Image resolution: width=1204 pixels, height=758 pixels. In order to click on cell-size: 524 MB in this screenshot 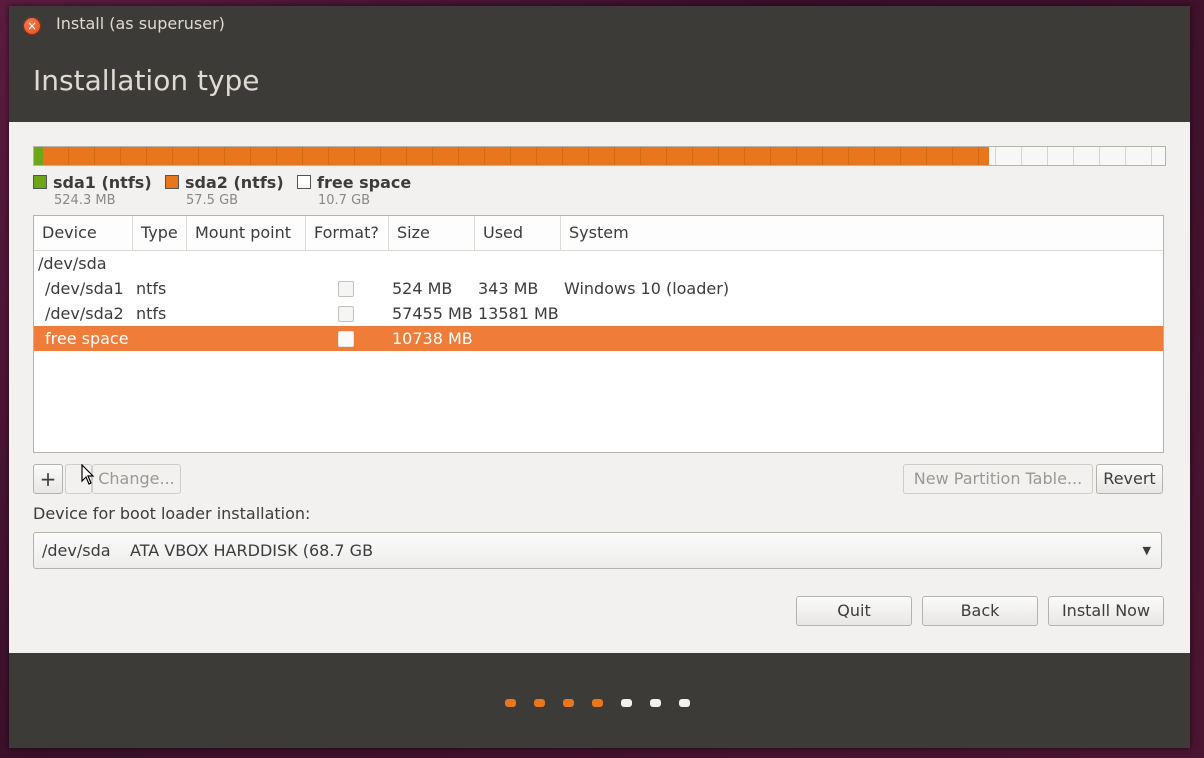, I will do `click(422, 288)`.